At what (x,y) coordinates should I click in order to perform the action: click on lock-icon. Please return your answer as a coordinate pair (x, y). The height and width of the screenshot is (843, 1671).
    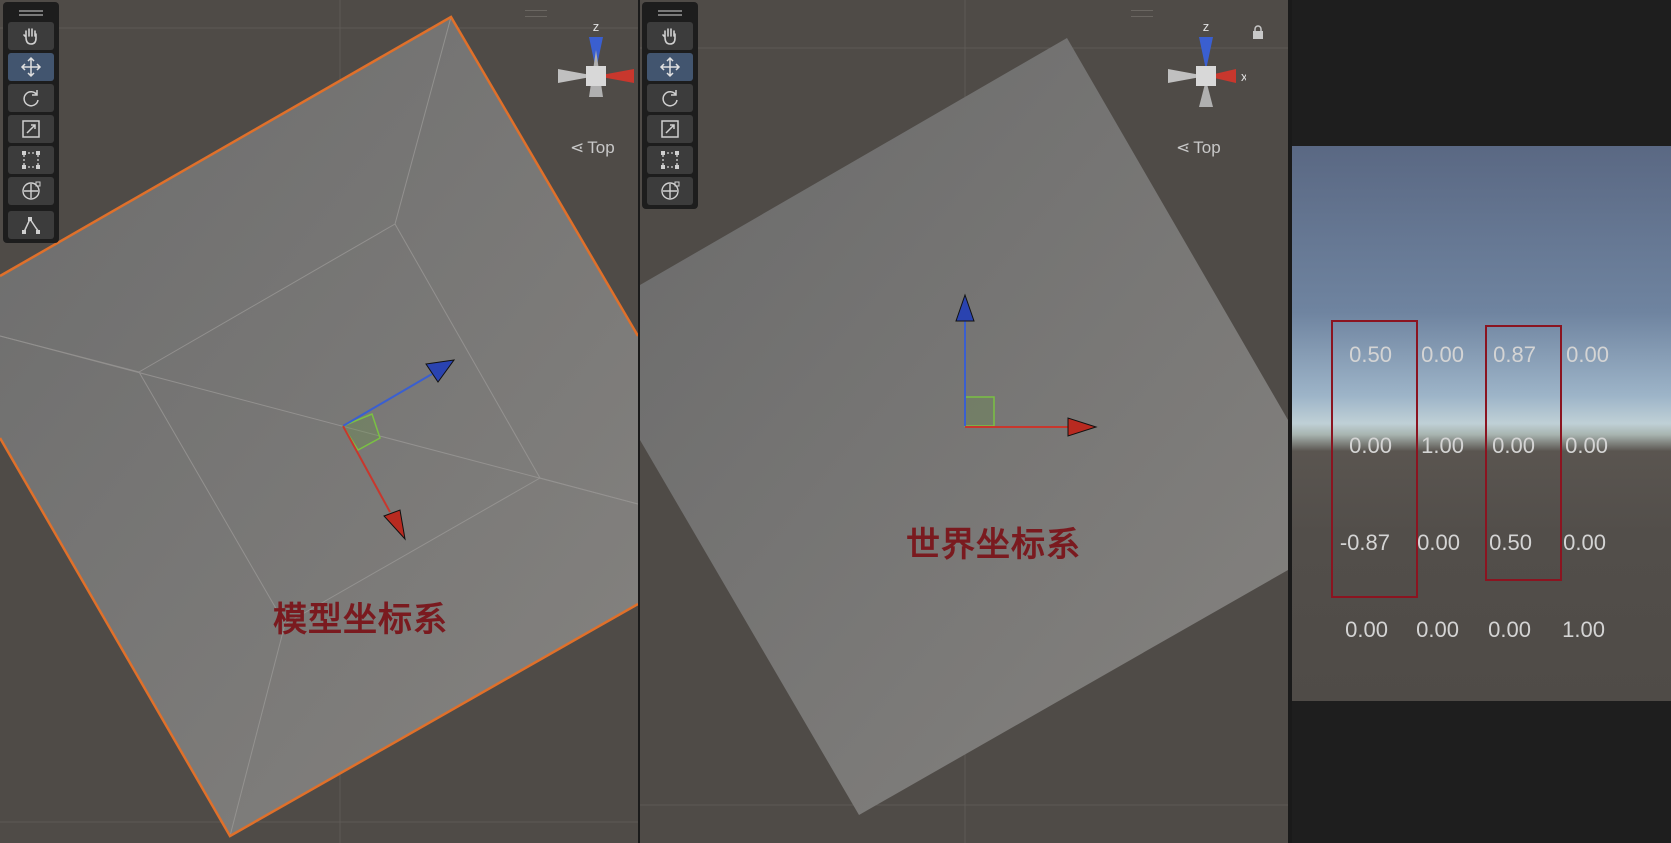
    Looking at the image, I should click on (1258, 32).